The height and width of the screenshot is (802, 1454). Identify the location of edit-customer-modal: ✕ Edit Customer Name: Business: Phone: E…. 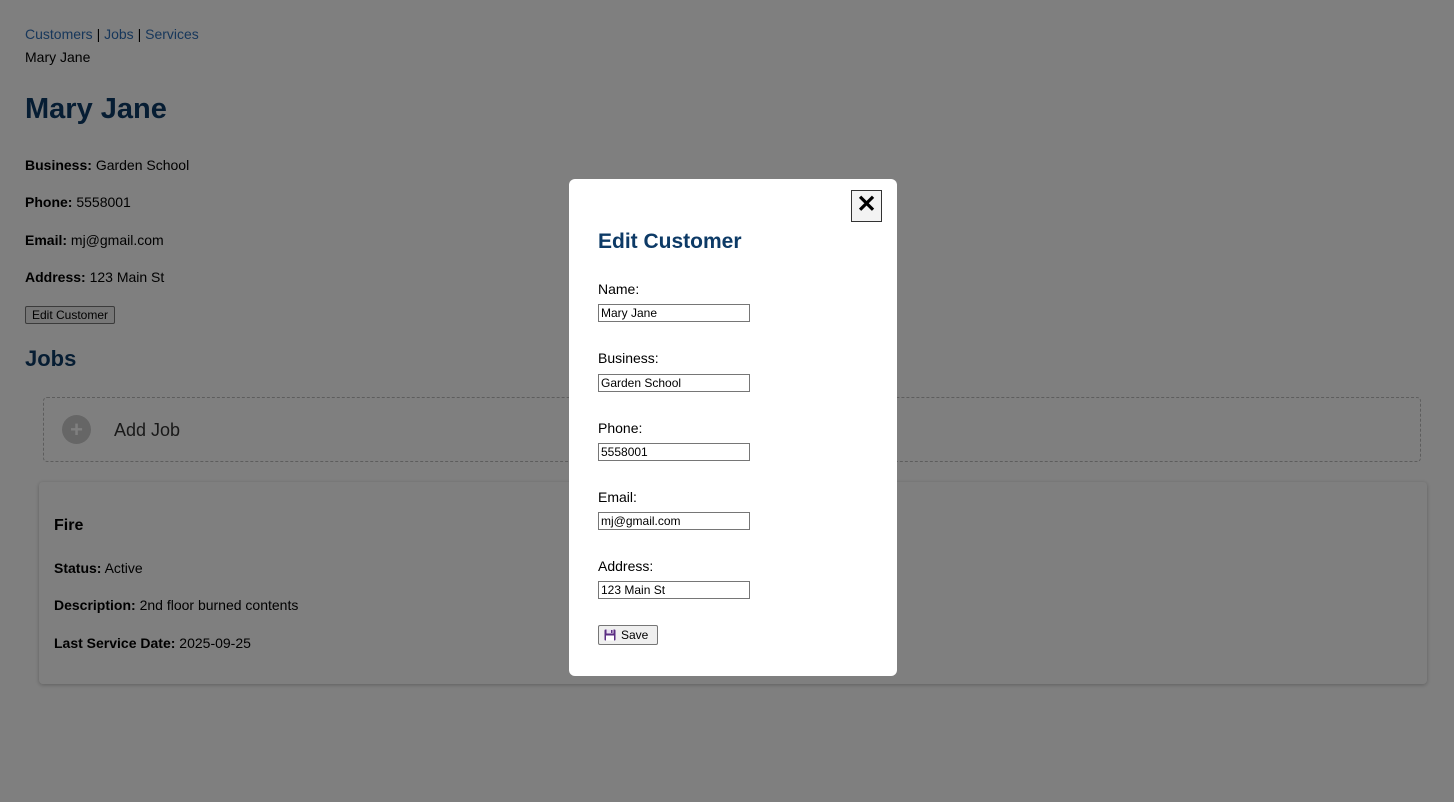
(733, 427).